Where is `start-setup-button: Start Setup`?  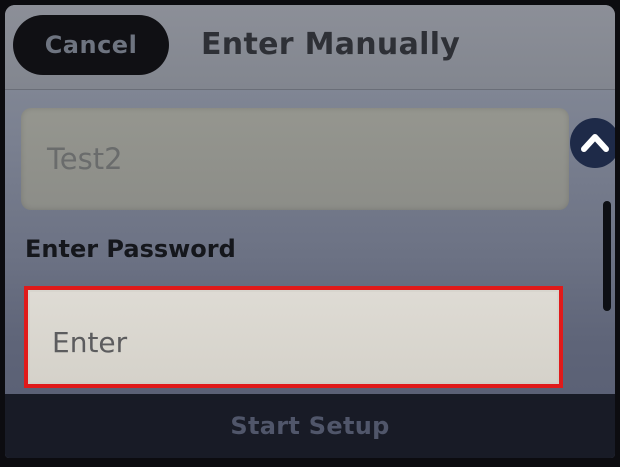 start-setup-button: Start Setup is located at coordinates (309, 426).